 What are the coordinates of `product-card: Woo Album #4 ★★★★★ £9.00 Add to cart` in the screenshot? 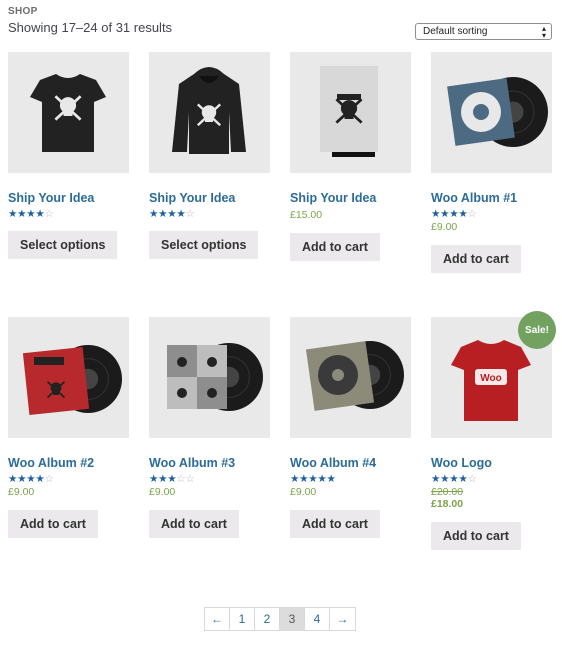 It's located at (350, 427).